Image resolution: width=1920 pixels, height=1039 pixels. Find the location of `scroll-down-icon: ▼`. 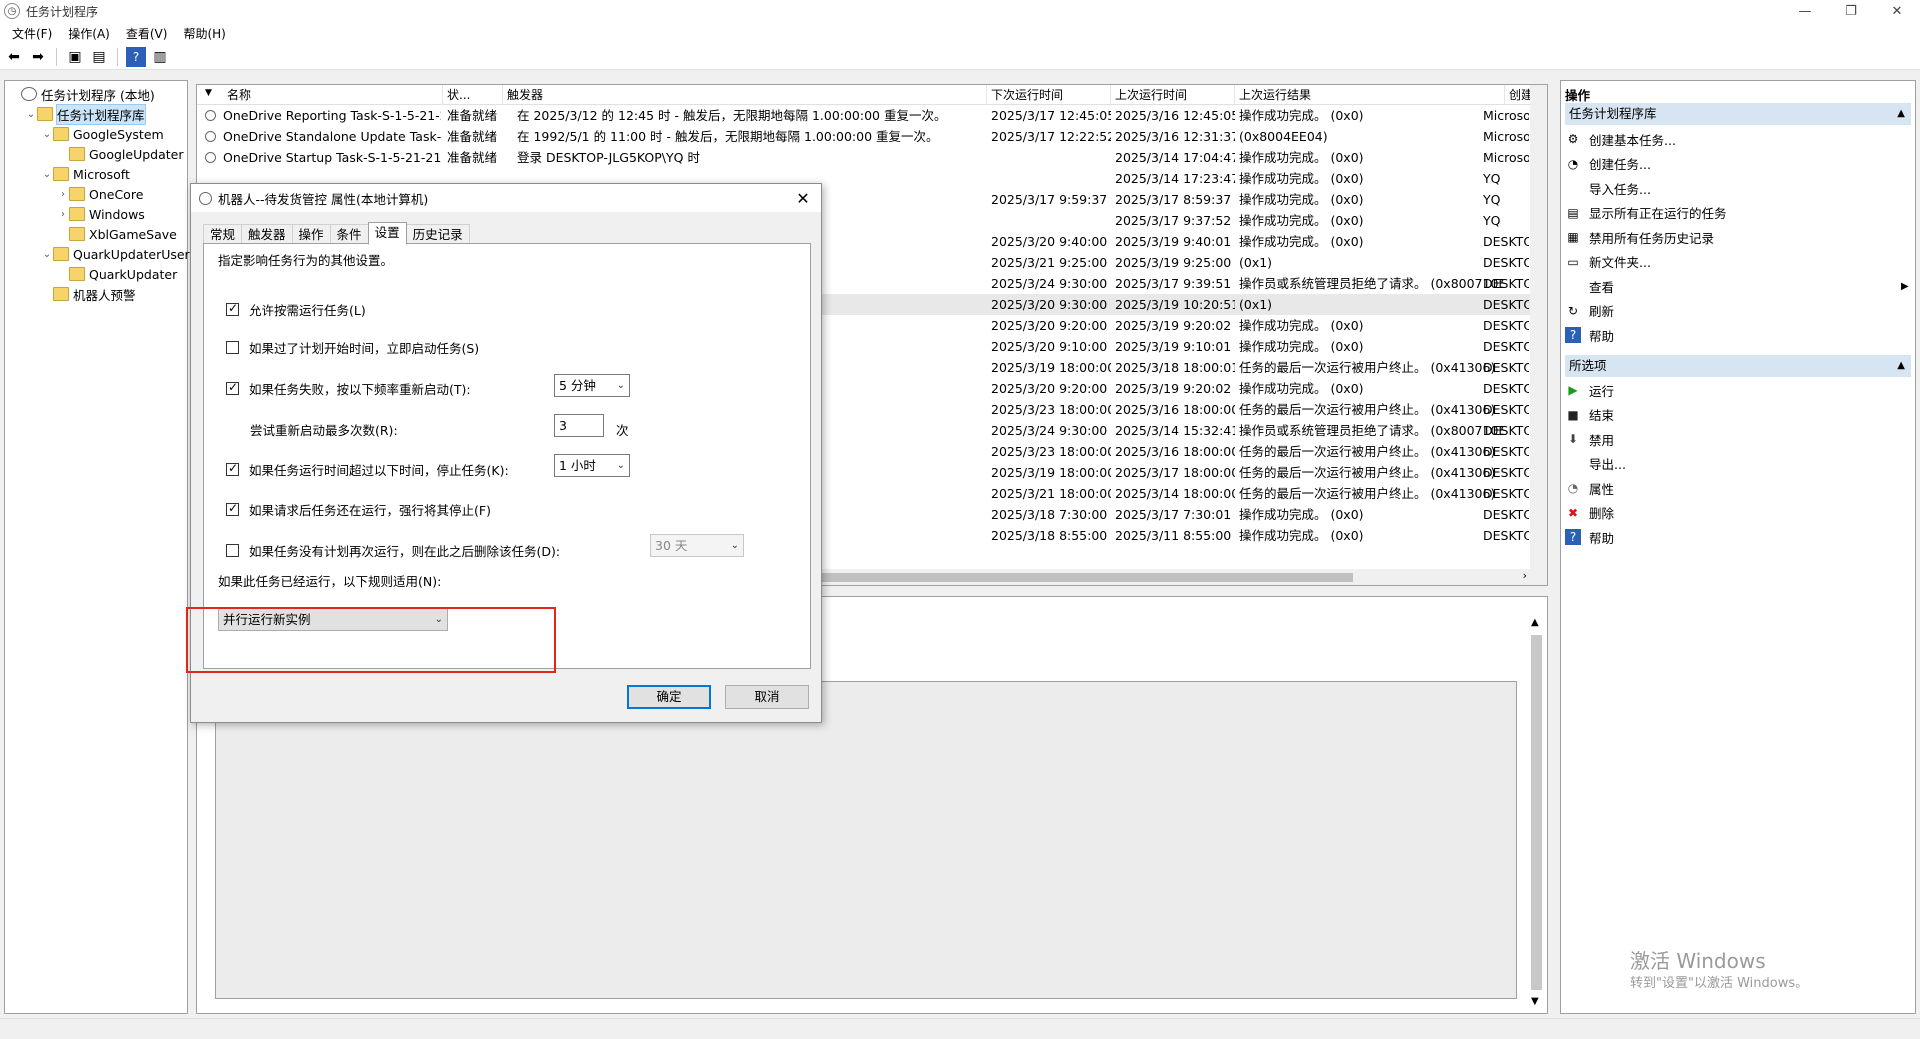

scroll-down-icon: ▼ is located at coordinates (1535, 1001).